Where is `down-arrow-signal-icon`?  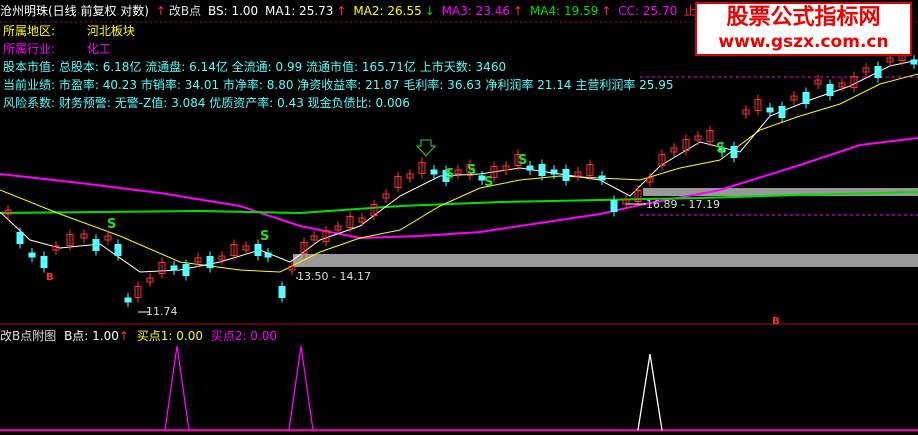
down-arrow-signal-icon is located at coordinates (426, 148).